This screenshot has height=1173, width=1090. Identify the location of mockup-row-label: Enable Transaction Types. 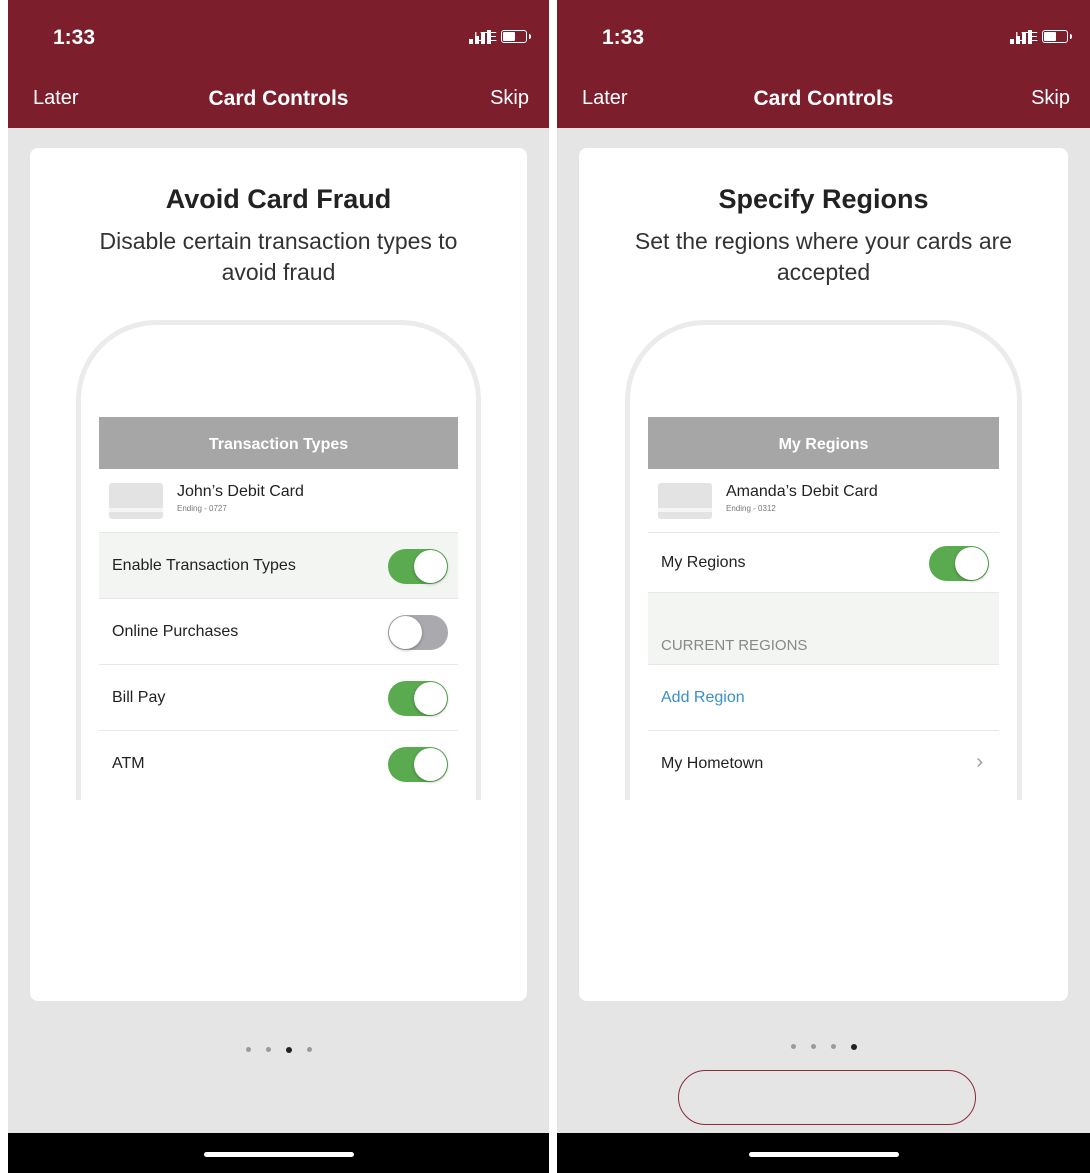
(204, 565).